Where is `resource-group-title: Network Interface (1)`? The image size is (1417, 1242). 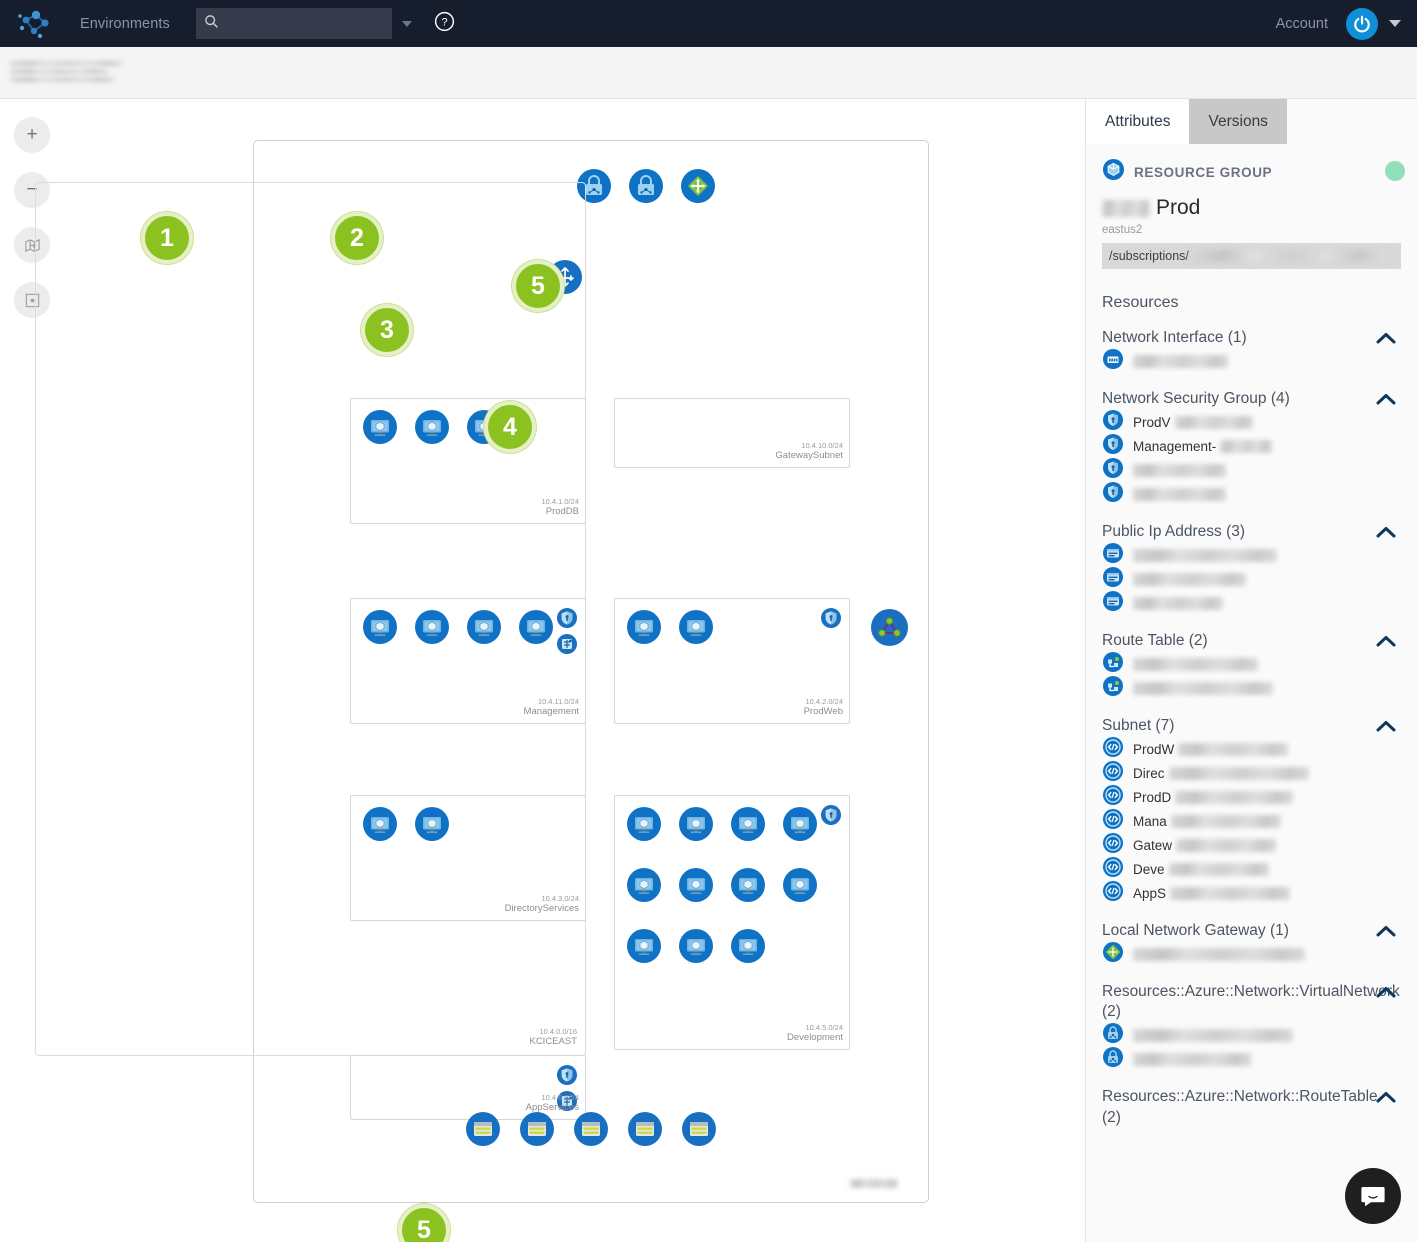 resource-group-title: Network Interface (1) is located at coordinates (1251, 338).